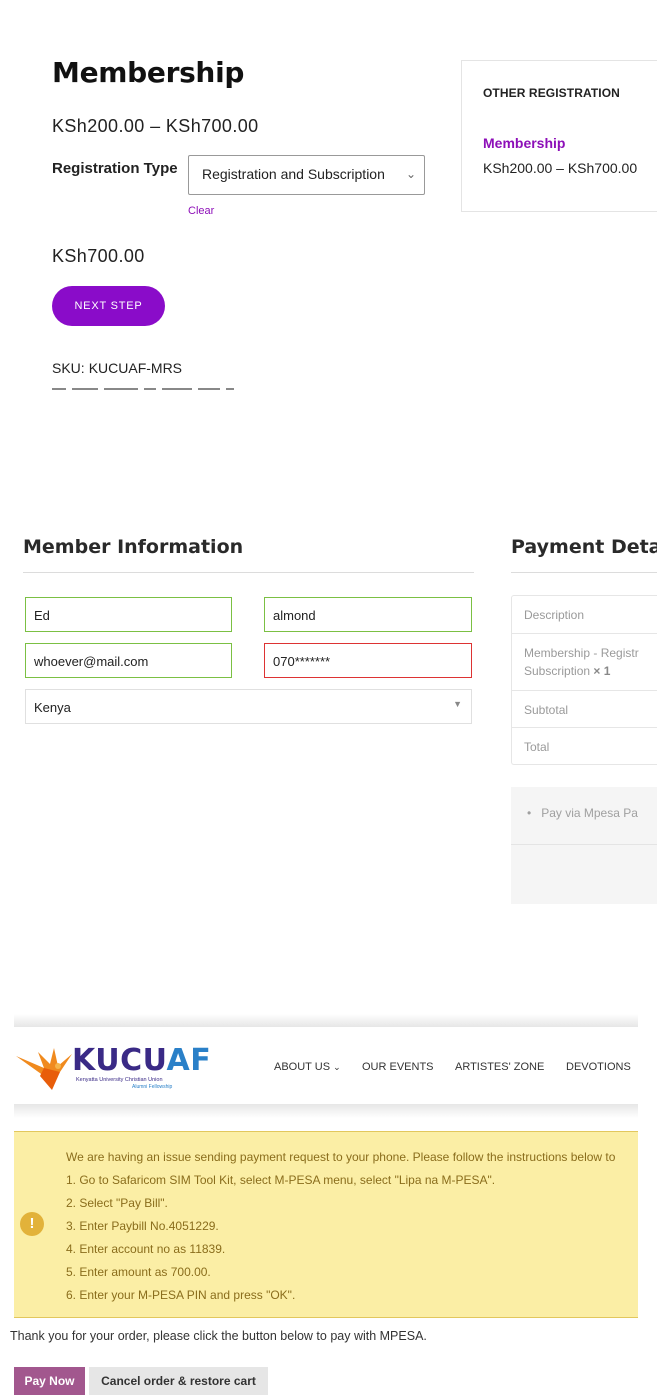 The width and height of the screenshot is (657, 1396). What do you see at coordinates (152, 1087) in the screenshot?
I see `logo-subtitle-2: Alumni Fellowship` at bounding box center [152, 1087].